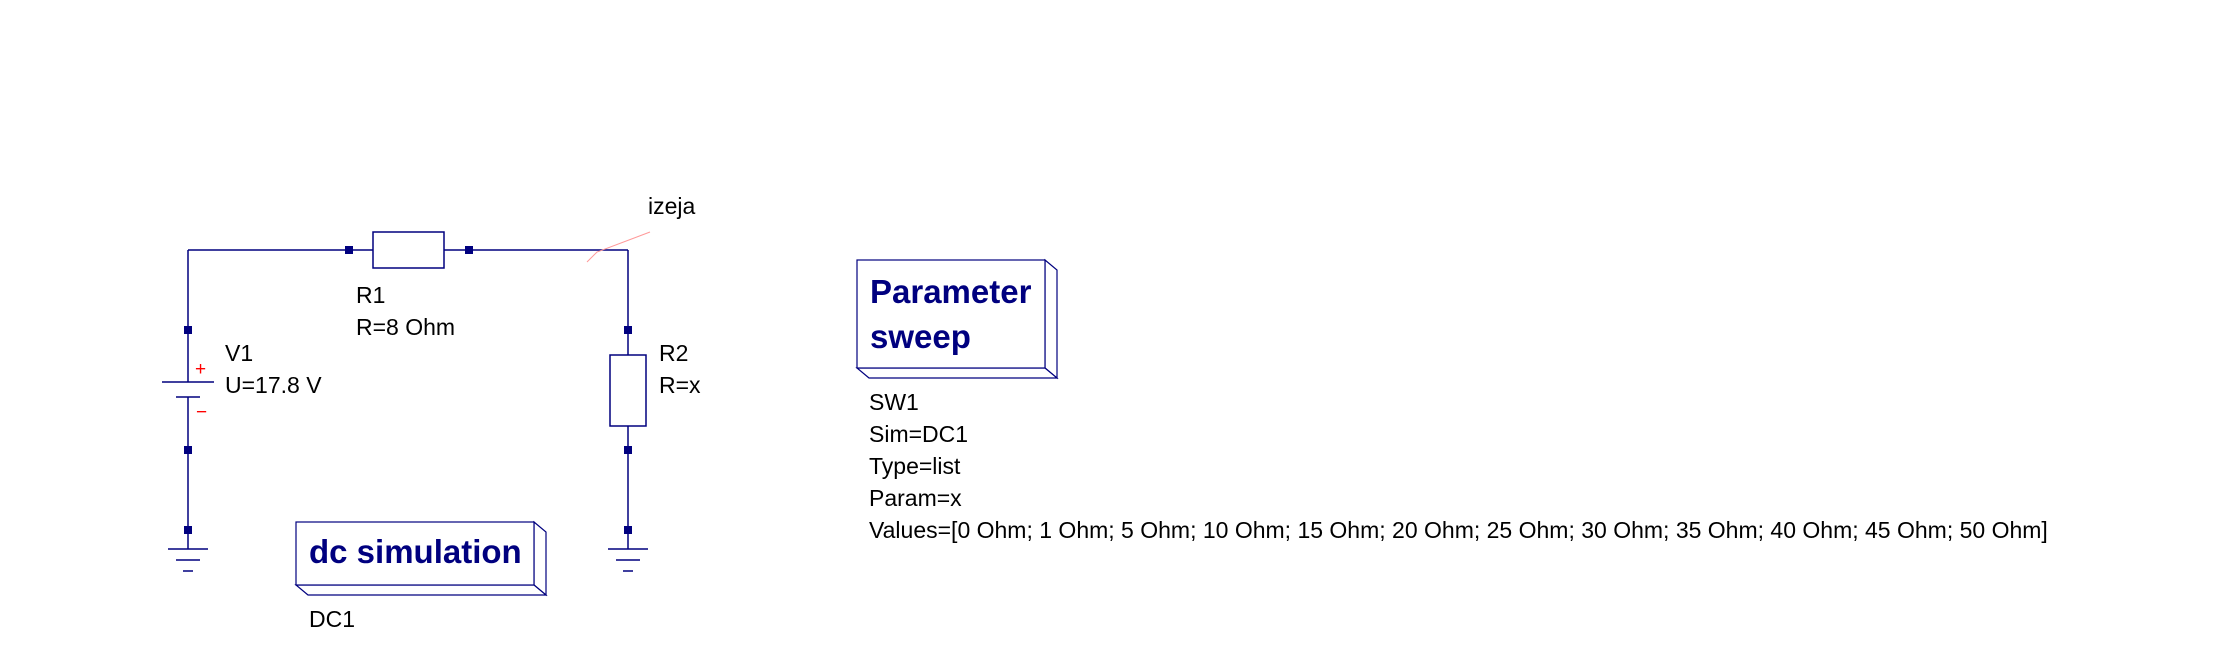 This screenshot has width=2240, height=656. What do you see at coordinates (672, 206) in the screenshot?
I see `node-label-izeja: izeja` at bounding box center [672, 206].